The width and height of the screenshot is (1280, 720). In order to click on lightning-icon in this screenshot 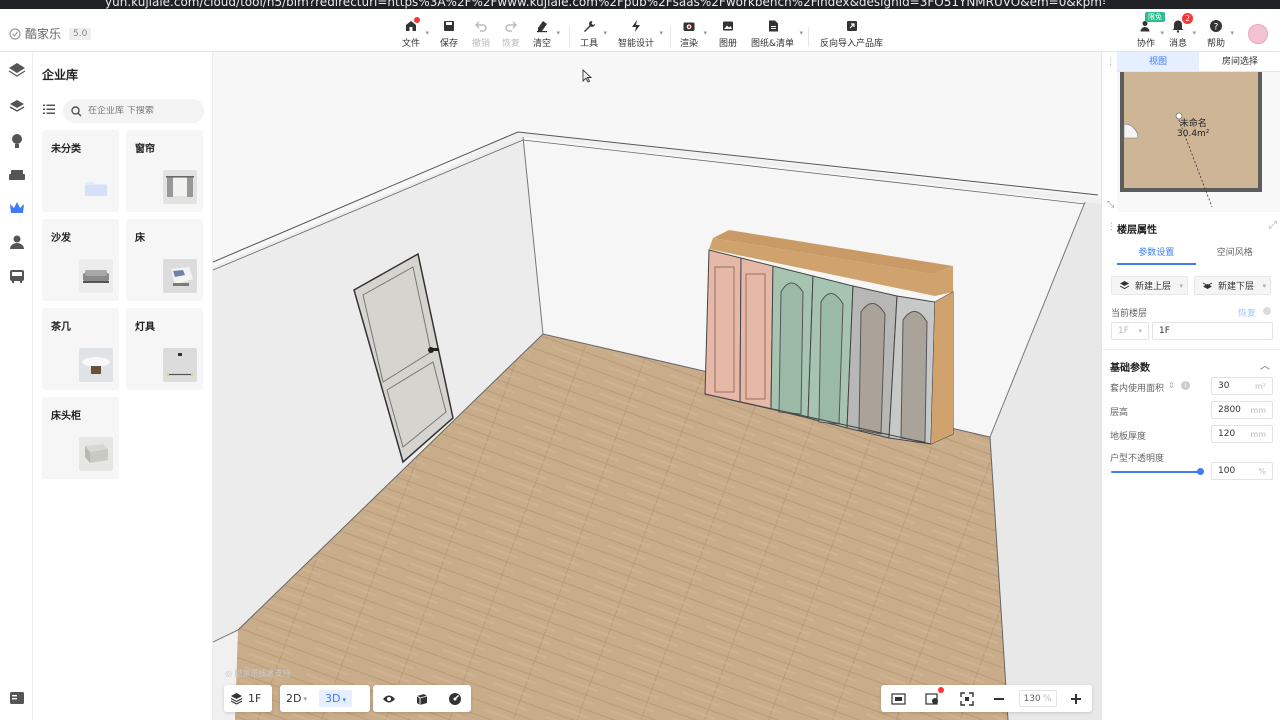, I will do `click(636, 26)`.